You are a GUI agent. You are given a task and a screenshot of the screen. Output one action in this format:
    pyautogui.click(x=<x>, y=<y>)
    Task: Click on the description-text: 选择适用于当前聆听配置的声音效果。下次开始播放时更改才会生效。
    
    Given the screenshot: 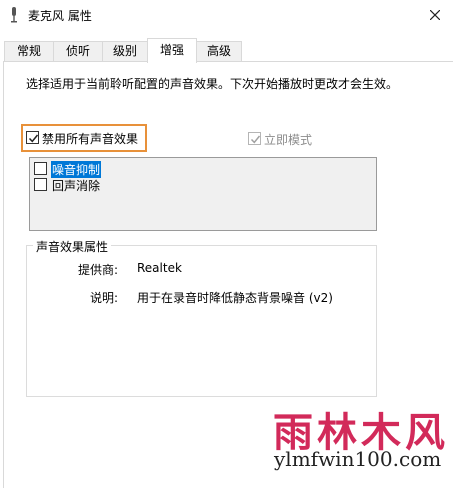 What is the action you would take?
    pyautogui.click(x=212, y=84)
    